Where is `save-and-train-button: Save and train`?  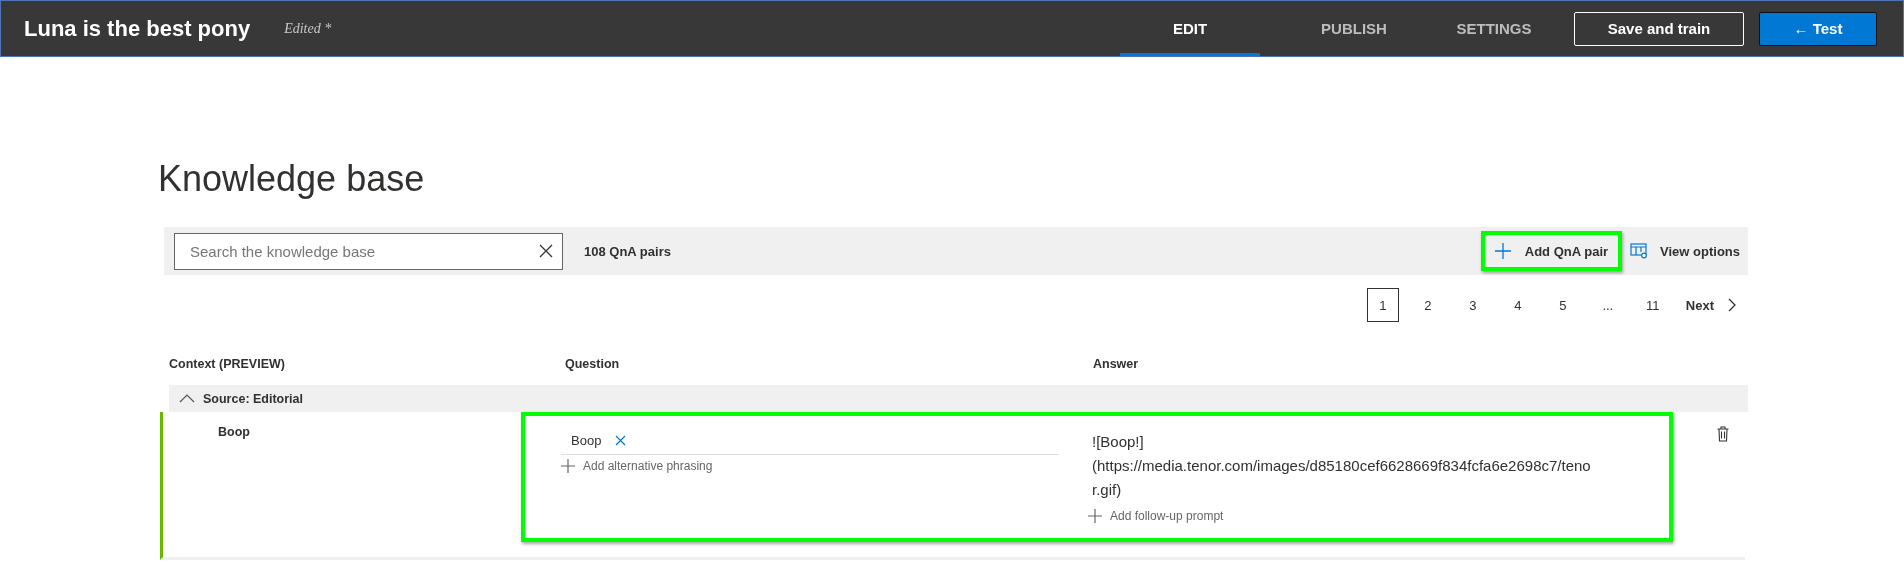 save-and-train-button: Save and train is located at coordinates (1659, 28).